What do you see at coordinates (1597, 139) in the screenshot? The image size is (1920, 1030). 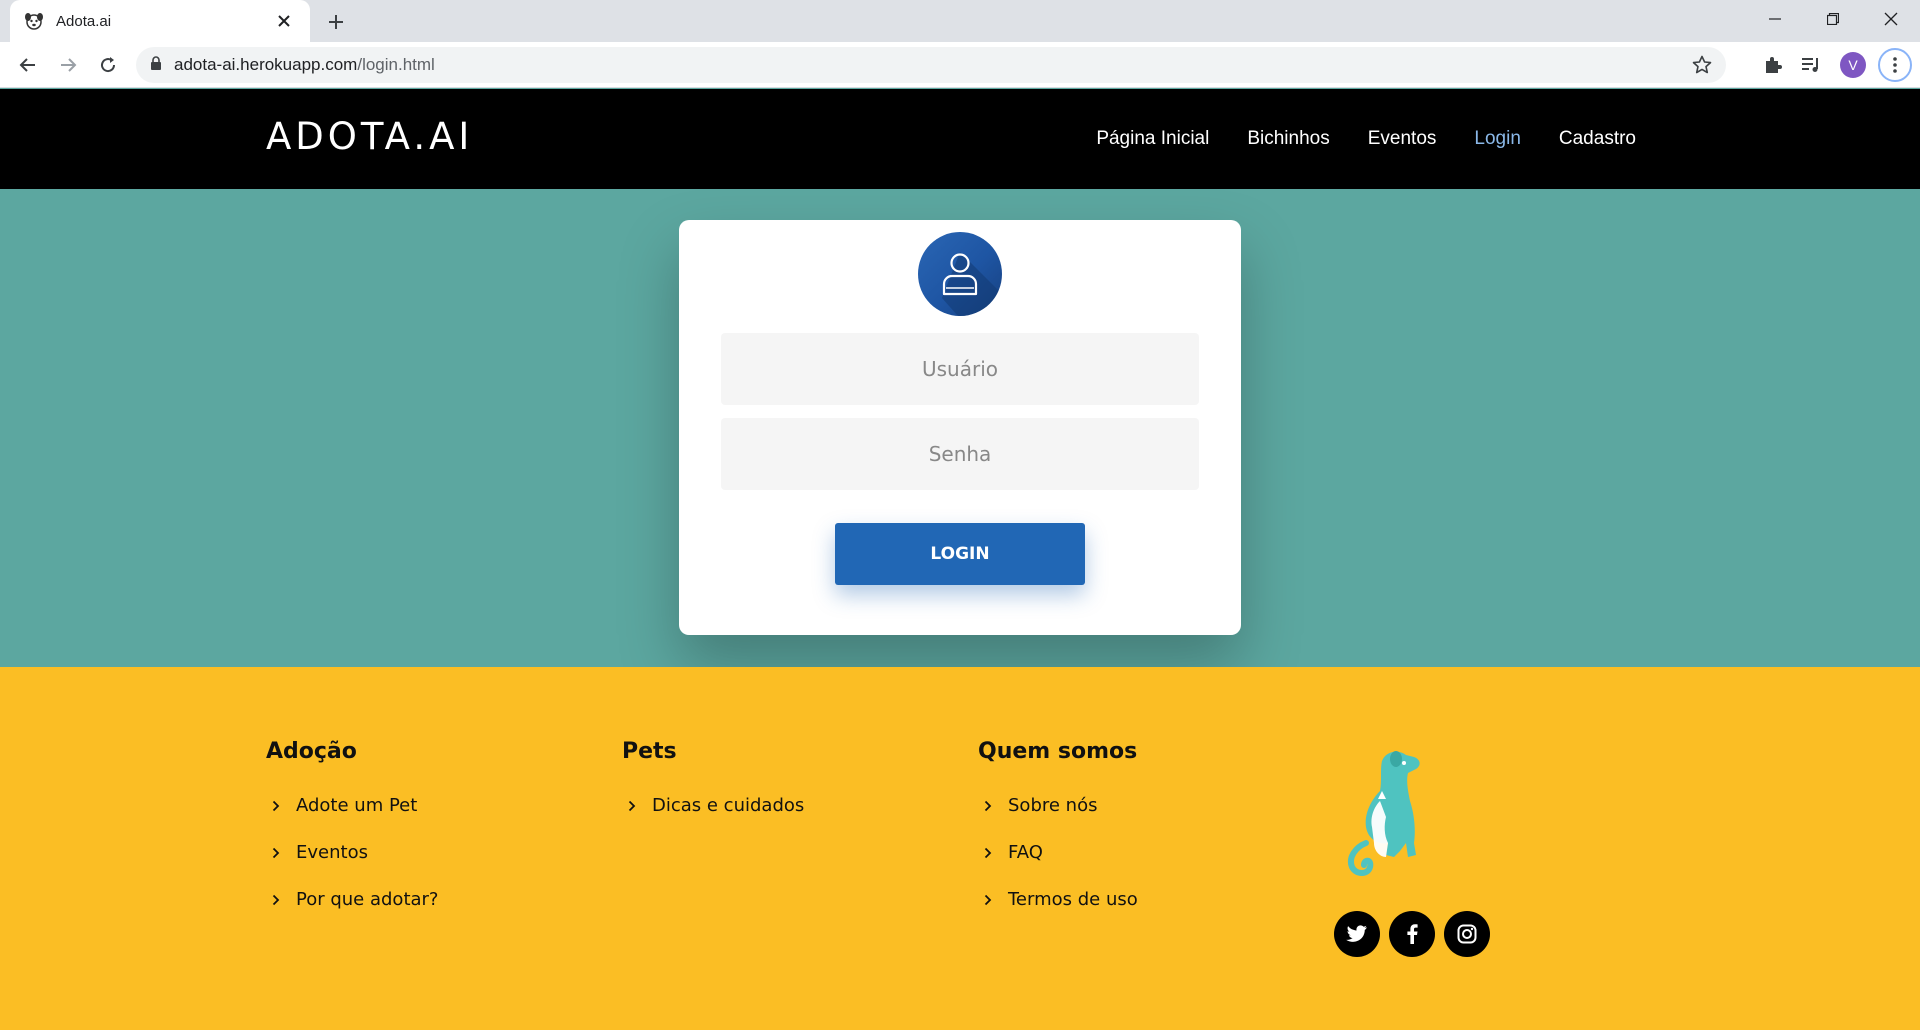 I see `nav-link-cadastro: Cadastro` at bounding box center [1597, 139].